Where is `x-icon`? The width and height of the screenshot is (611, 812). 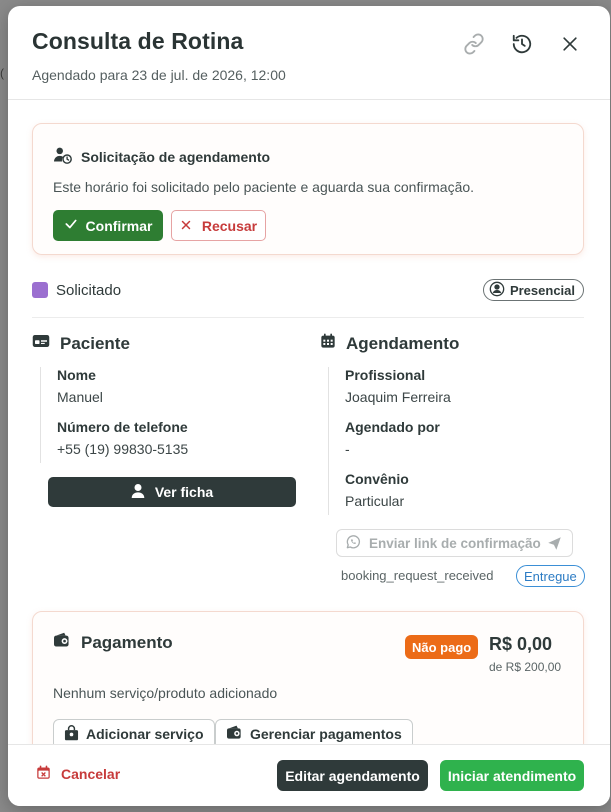
x-icon is located at coordinates (186, 226).